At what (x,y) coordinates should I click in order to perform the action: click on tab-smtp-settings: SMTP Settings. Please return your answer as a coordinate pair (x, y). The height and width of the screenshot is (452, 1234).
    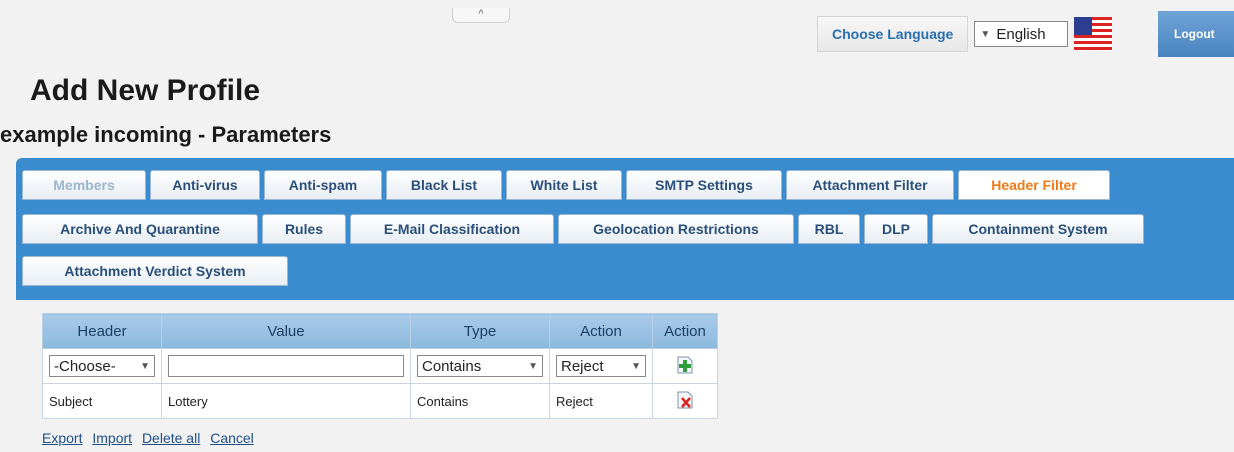
    Looking at the image, I should click on (704, 185).